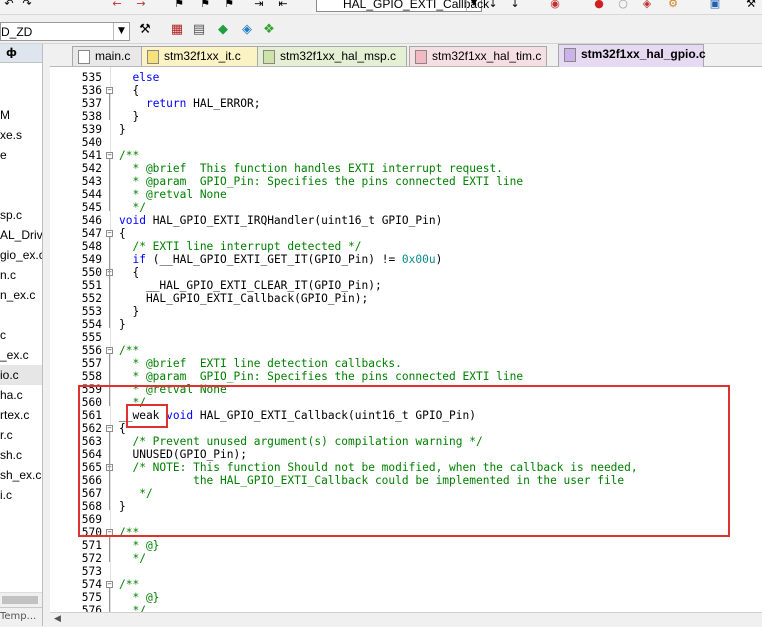 This screenshot has height=627, width=762. I want to click on code-line: 554}, so click(406, 324).